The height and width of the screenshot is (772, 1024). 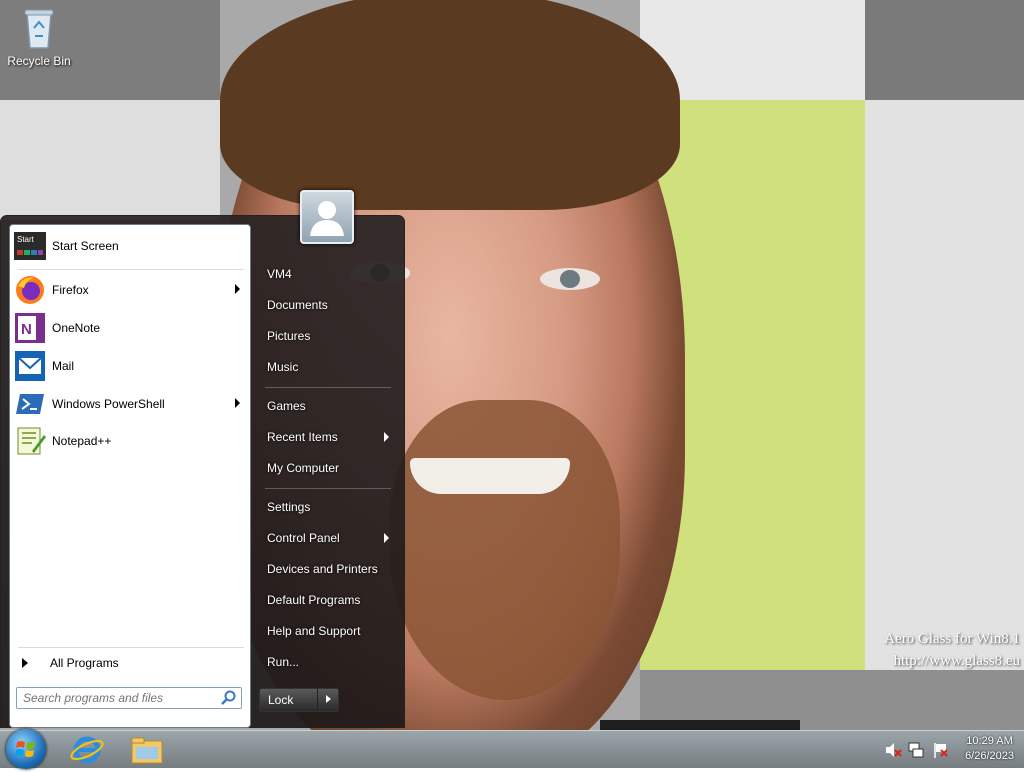 What do you see at coordinates (25, 663) in the screenshot?
I see `expand-arrow-icon` at bounding box center [25, 663].